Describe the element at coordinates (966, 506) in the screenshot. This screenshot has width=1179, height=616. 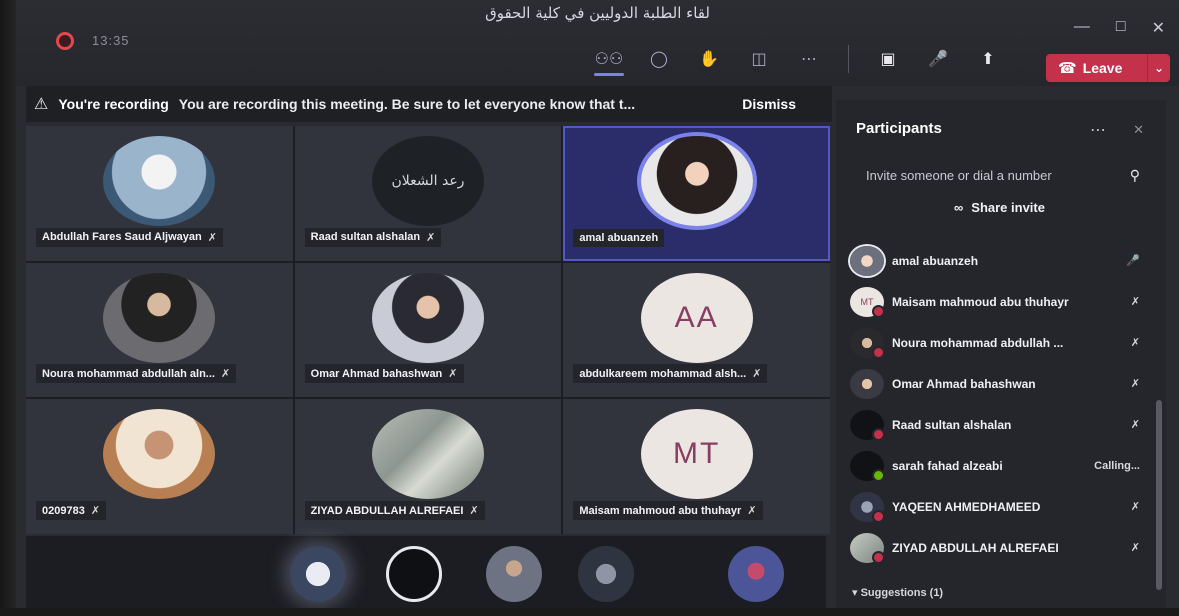
I see `participant-name: YAQEEN AHMEDHAMEED` at that location.